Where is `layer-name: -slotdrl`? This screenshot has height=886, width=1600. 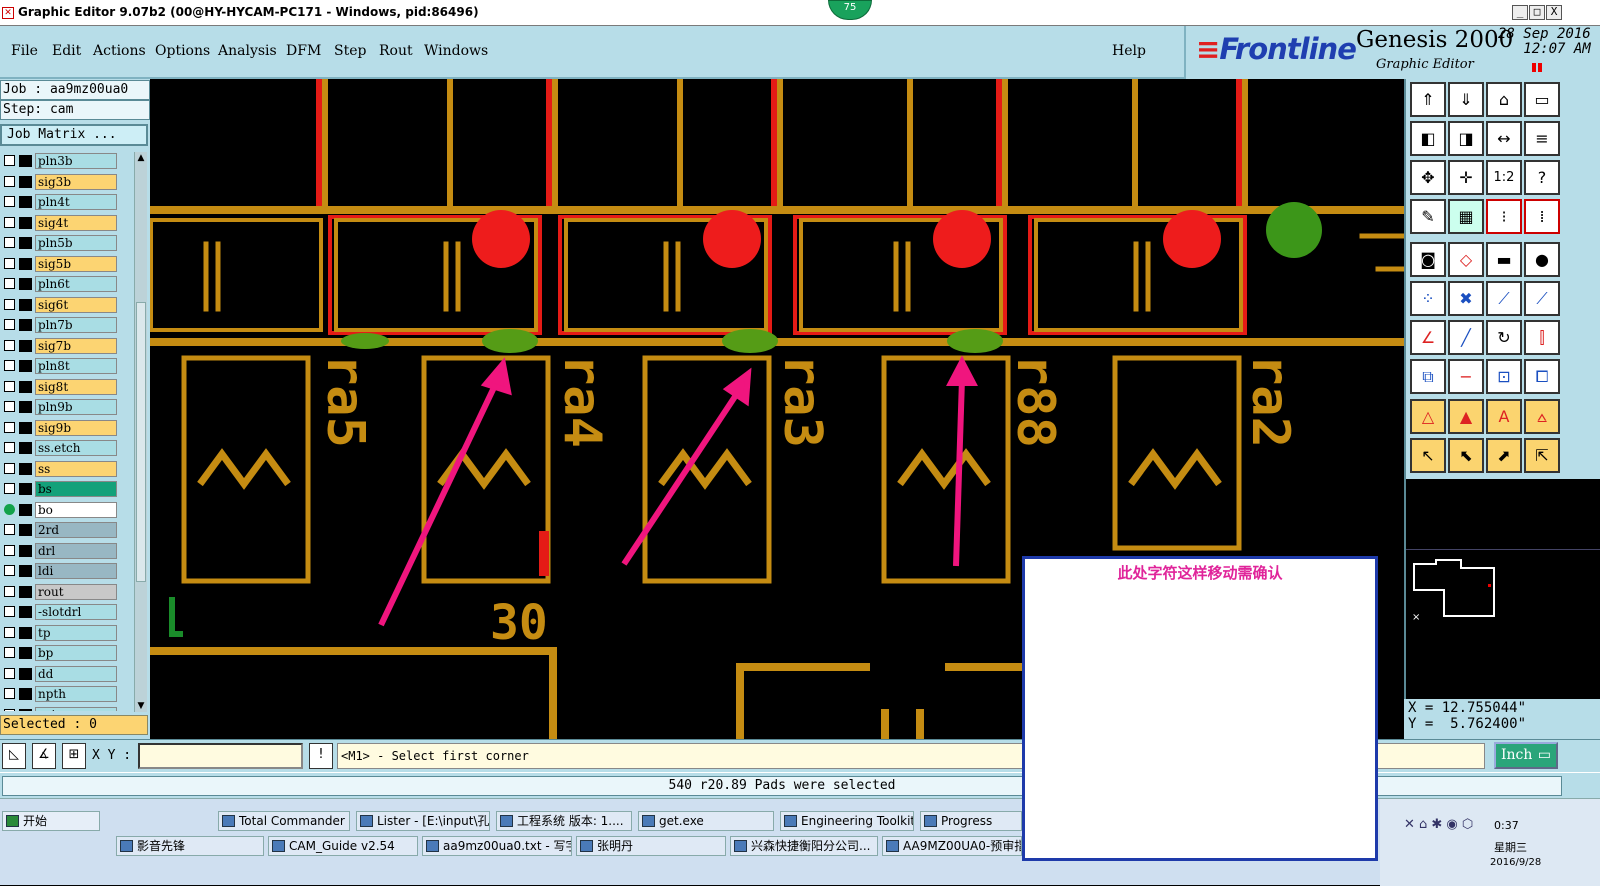
layer-name: -slotdrl is located at coordinates (76, 612).